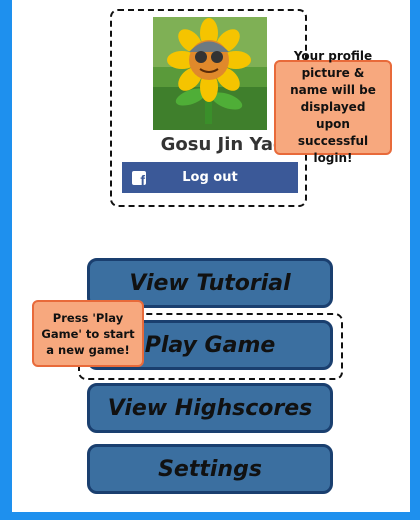 Image resolution: width=420 pixels, height=520 pixels. I want to click on view-highscores-label: View Highscores, so click(210, 408).